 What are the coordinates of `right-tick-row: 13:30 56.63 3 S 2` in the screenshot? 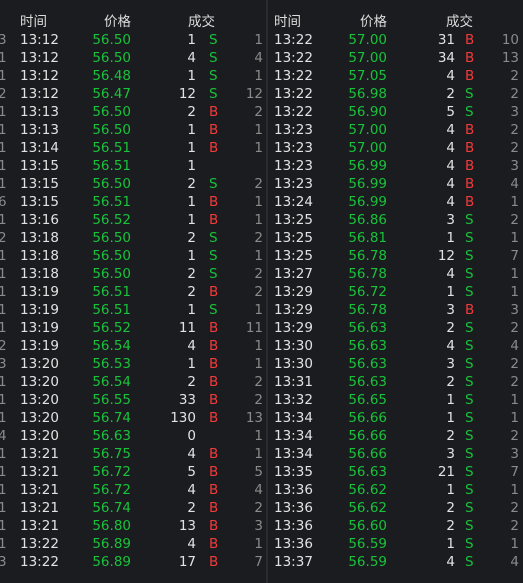 It's located at (394, 364).